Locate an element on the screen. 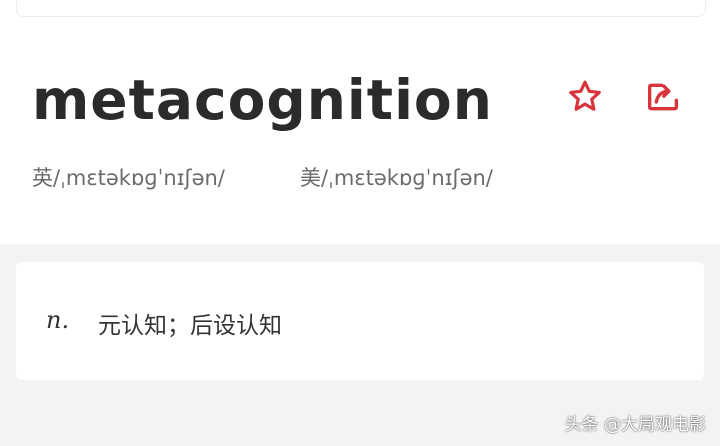  share-icon is located at coordinates (663, 99).